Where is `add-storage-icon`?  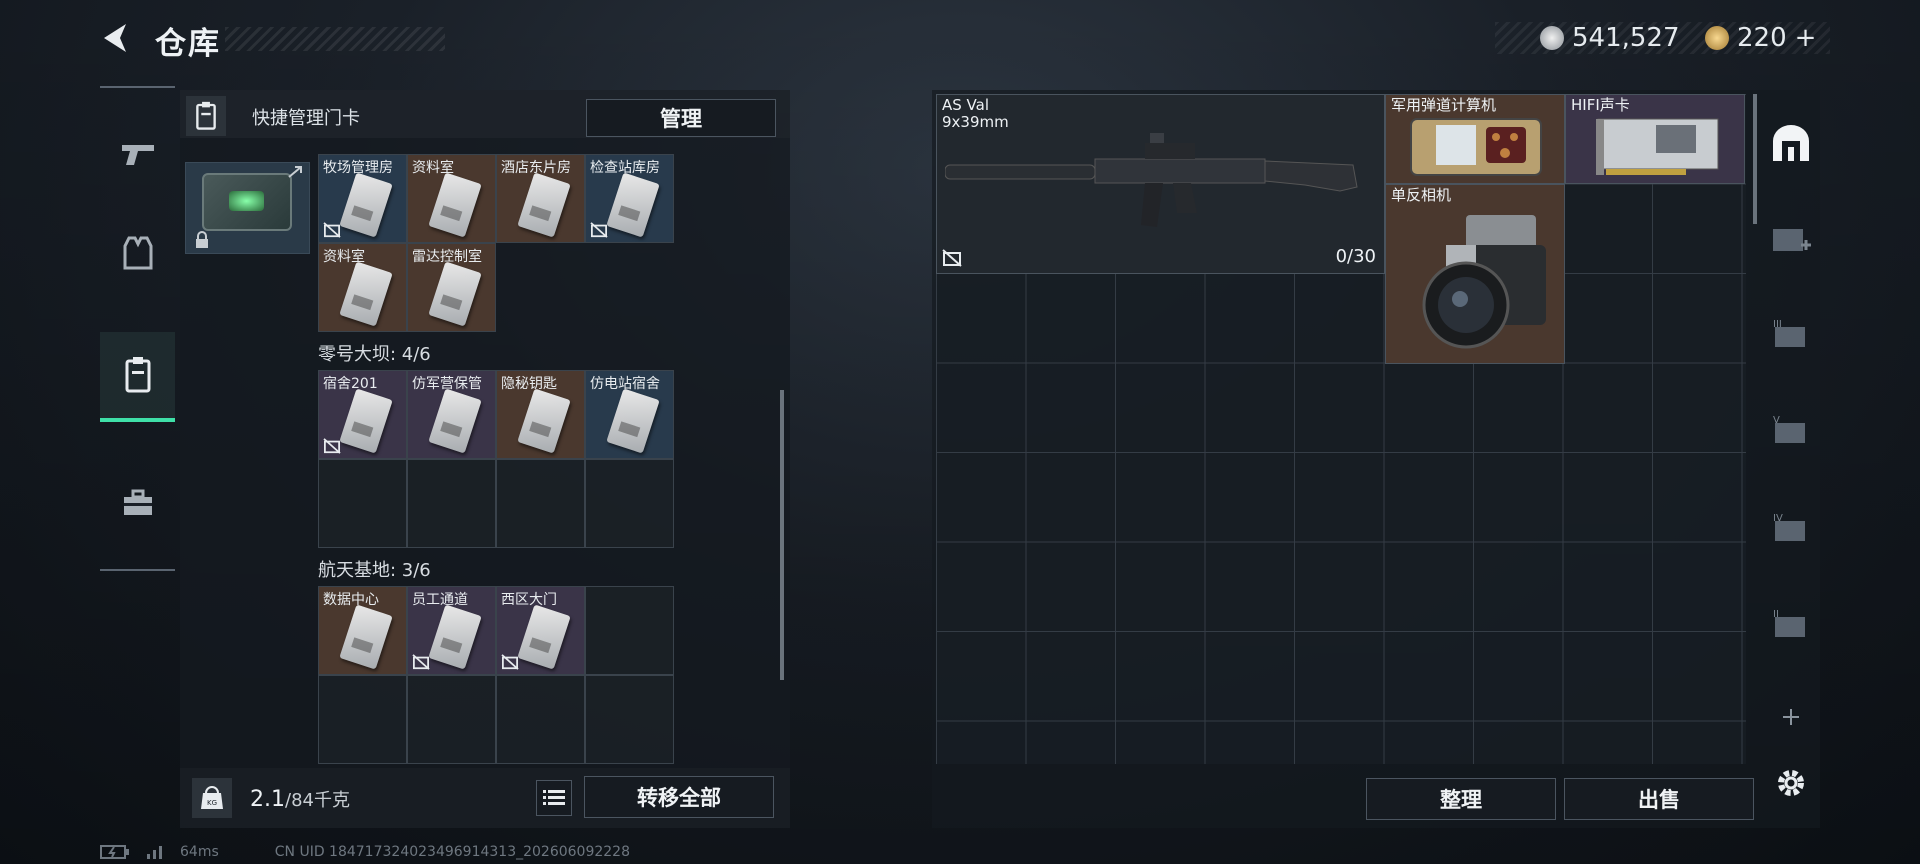
add-storage-icon is located at coordinates (1792, 240).